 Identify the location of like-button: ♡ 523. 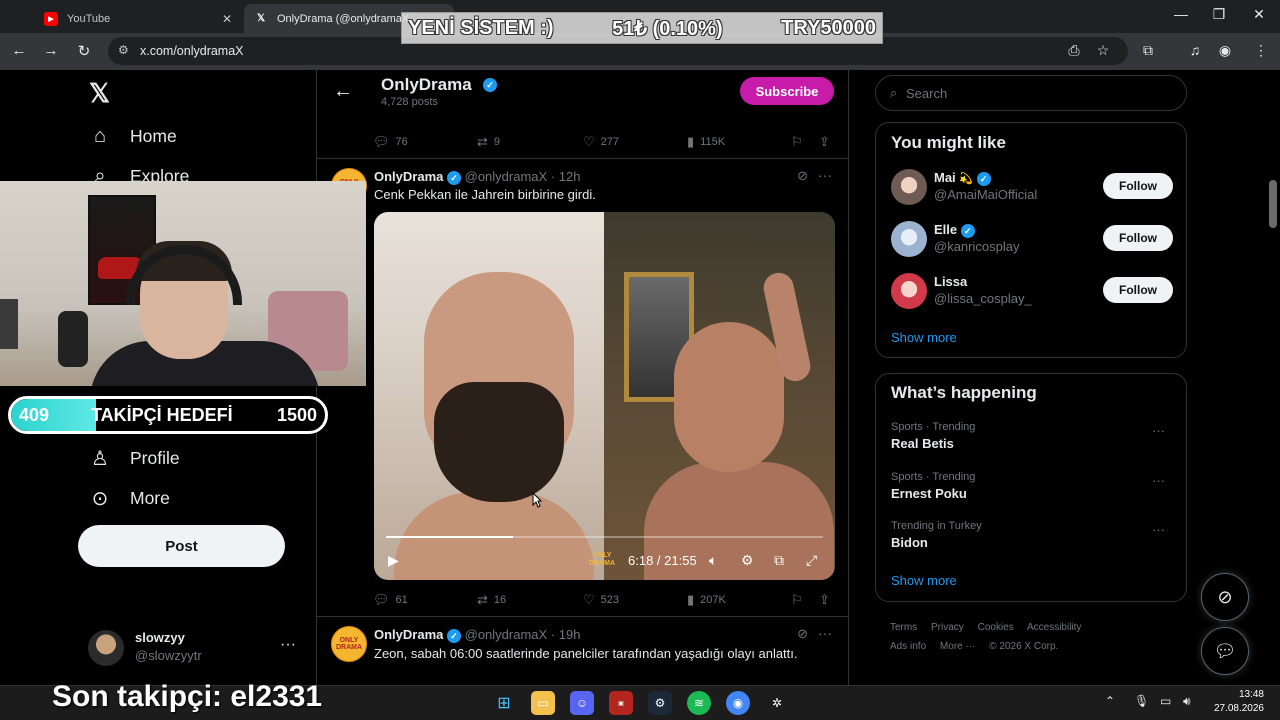
(601, 600).